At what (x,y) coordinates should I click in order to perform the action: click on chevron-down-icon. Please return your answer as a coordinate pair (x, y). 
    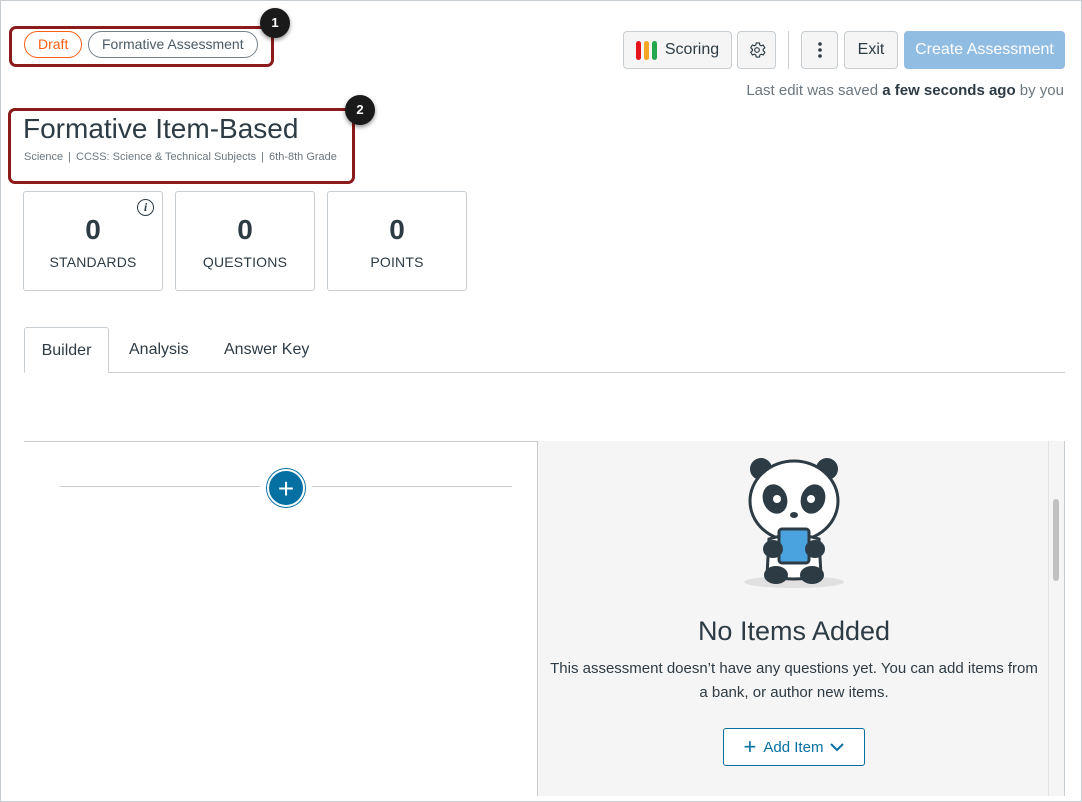
    Looking at the image, I should click on (837, 746).